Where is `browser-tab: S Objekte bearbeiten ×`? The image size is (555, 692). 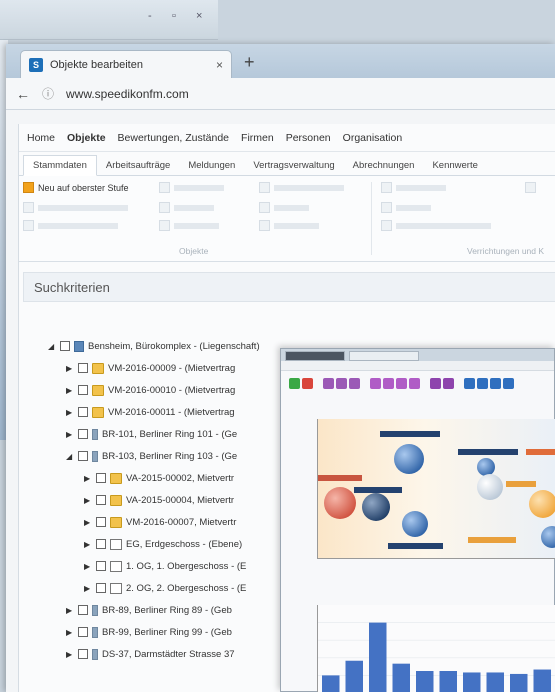
browser-tab: S Objekte bearbeiten × is located at coordinates (126, 64).